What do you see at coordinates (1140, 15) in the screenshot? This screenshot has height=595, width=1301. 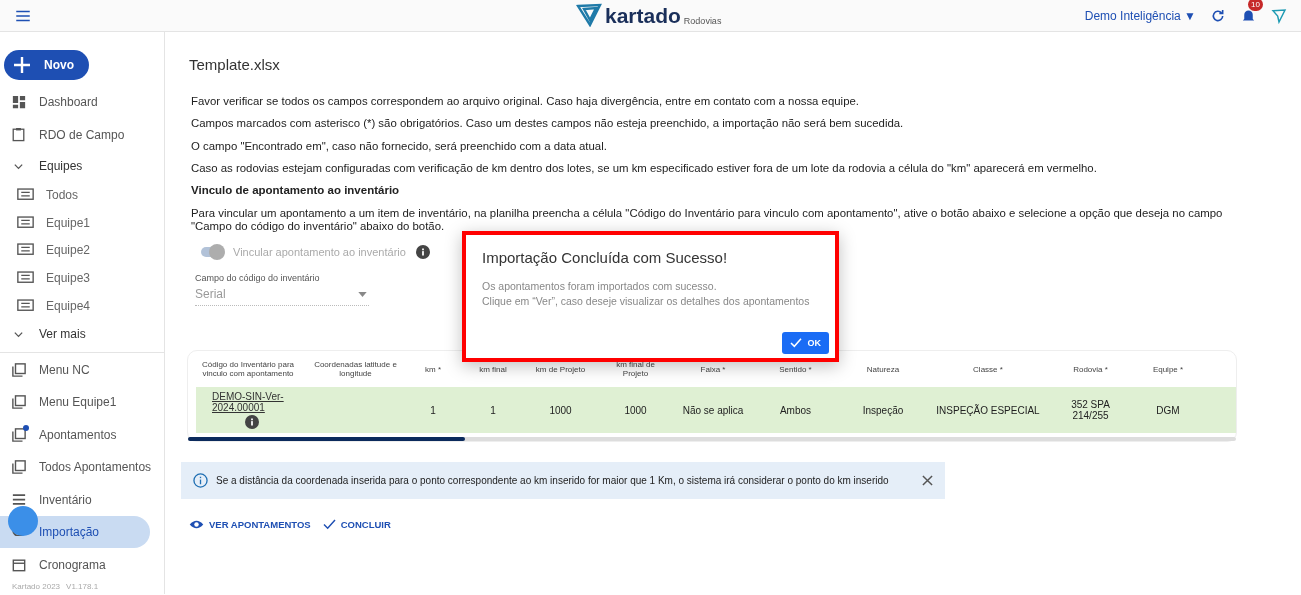 I see `company-dropdown: Demo Inteligência ▼` at bounding box center [1140, 15].